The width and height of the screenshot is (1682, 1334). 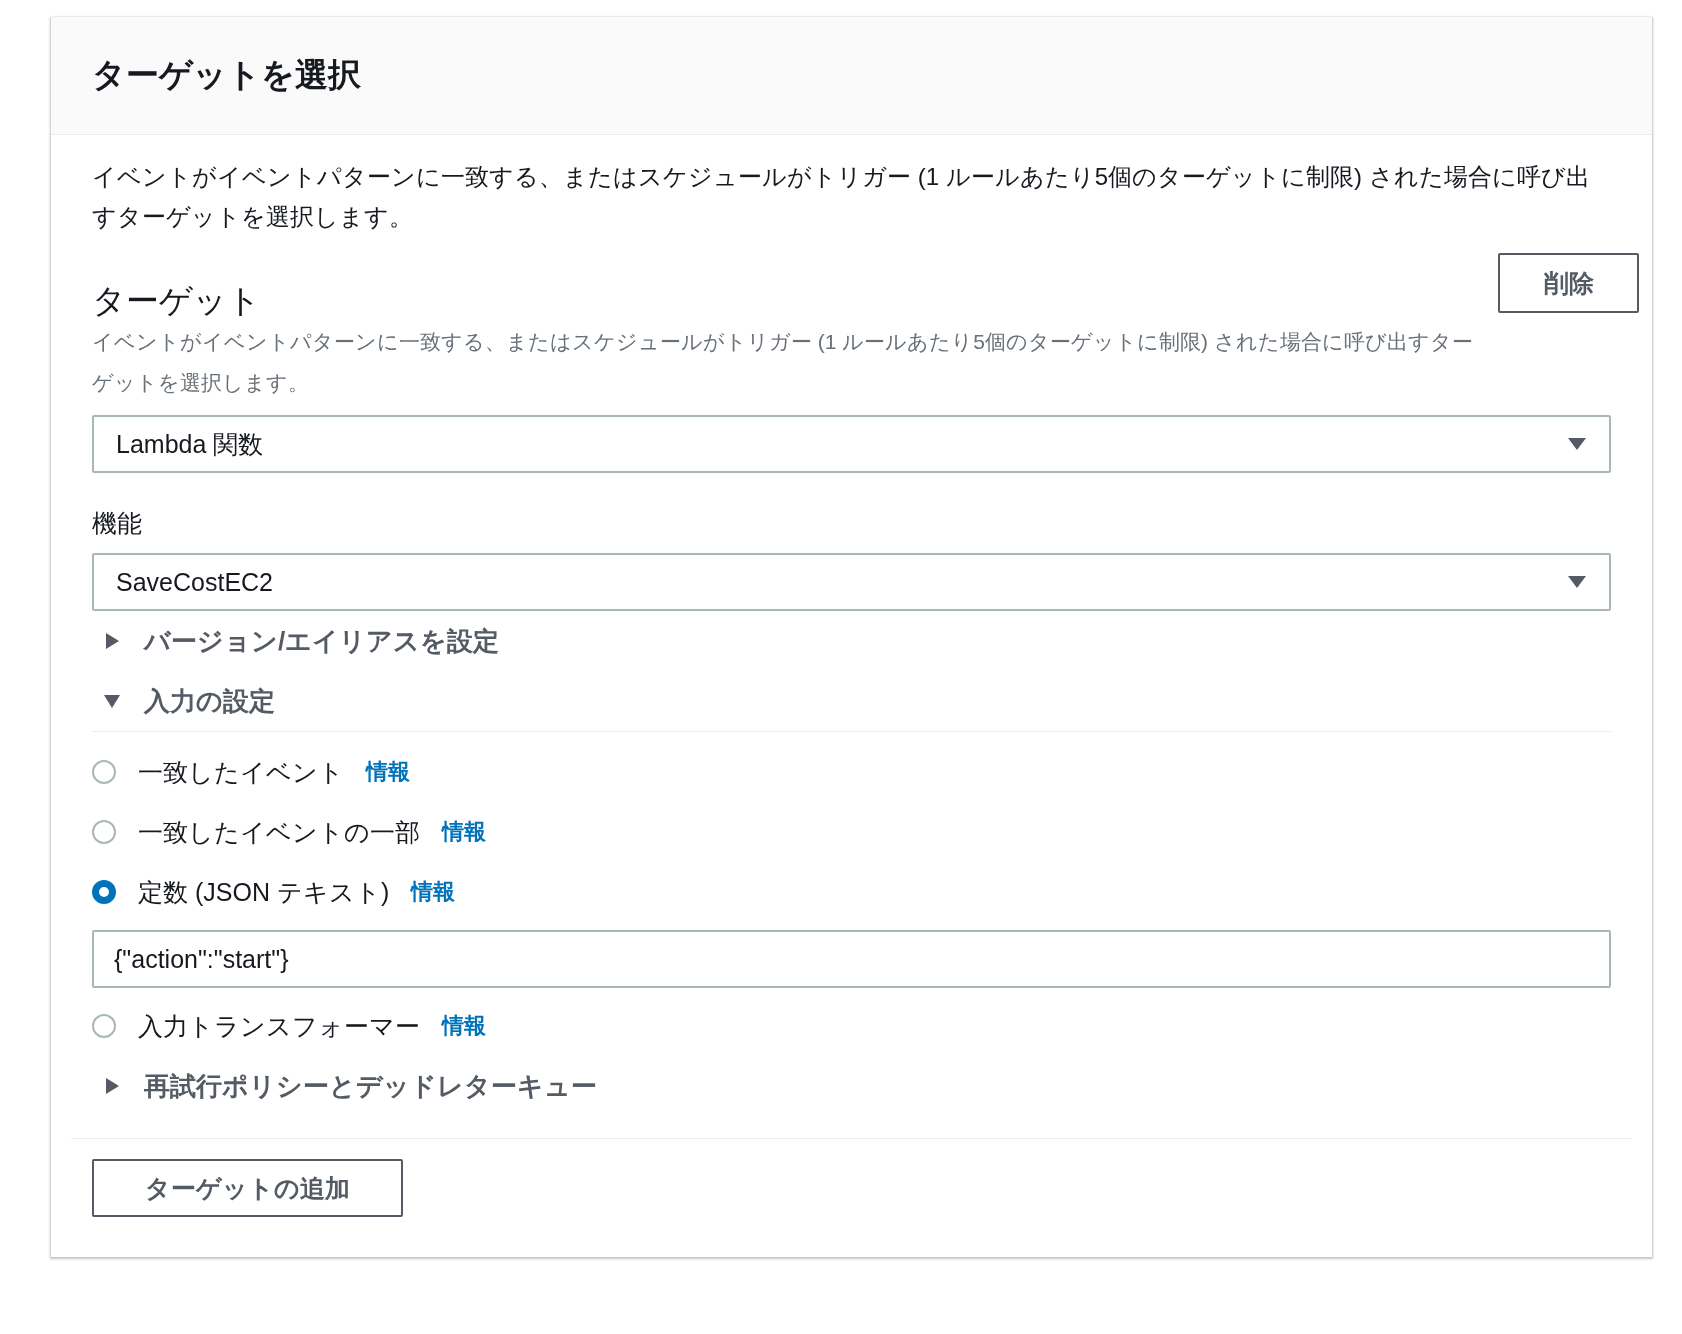 What do you see at coordinates (344, 1086) in the screenshot?
I see `section-expander: 再試行ポリシーとデッドレターキュー` at bounding box center [344, 1086].